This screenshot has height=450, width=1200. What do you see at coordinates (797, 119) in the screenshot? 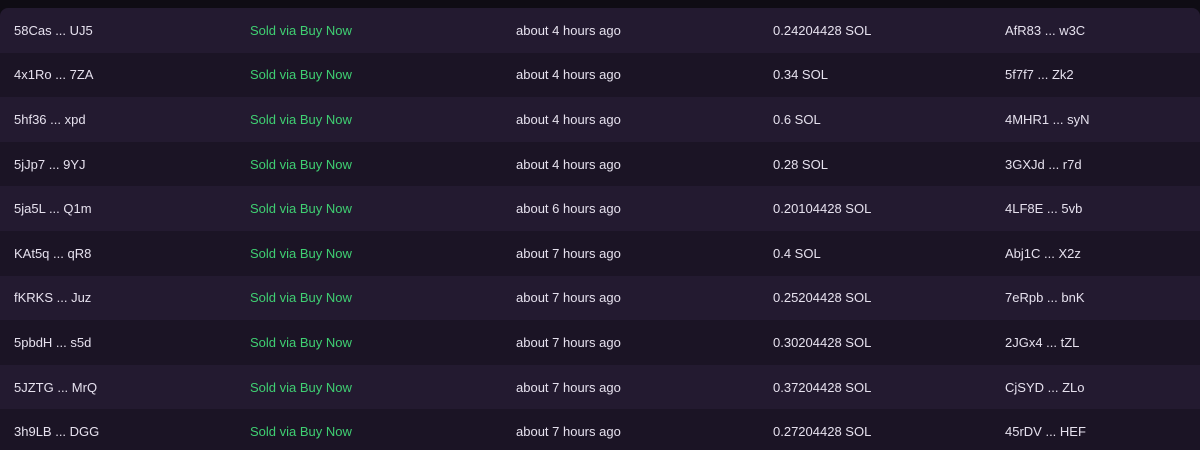
I see `sale-price: 0.6 SOL` at bounding box center [797, 119].